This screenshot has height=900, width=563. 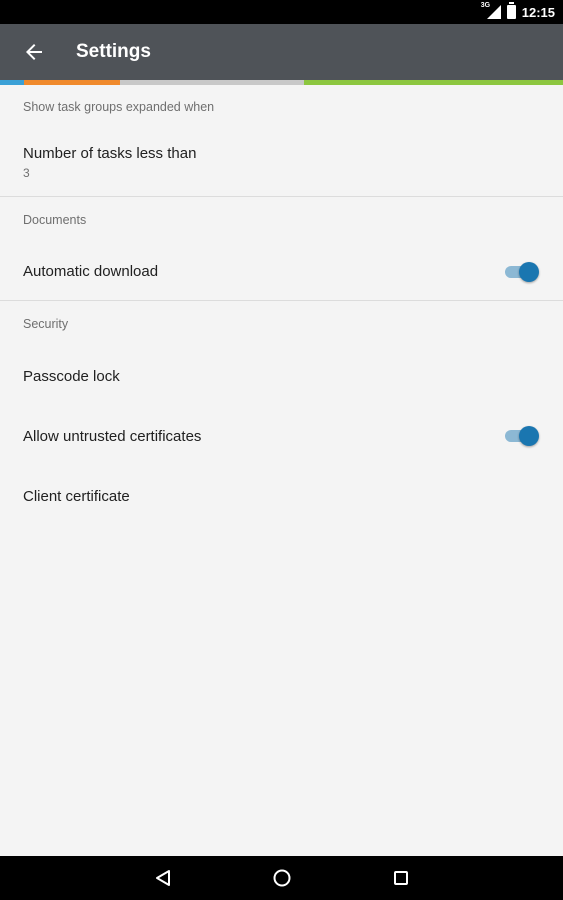 I want to click on cellular-signal-icon: 3G, so click(x=491, y=10).